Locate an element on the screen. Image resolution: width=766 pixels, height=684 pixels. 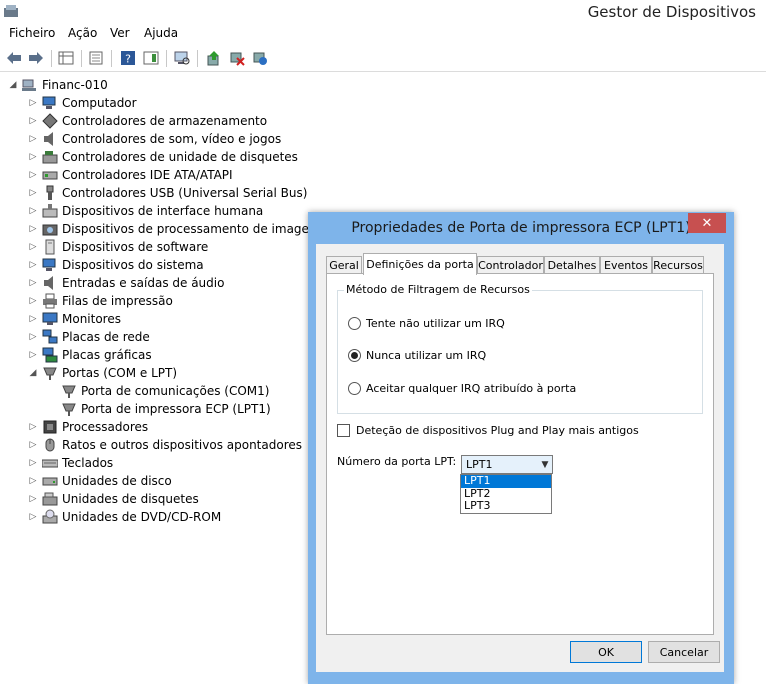
tree-item-computador: ▷ Computador is located at coordinates (82, 103).